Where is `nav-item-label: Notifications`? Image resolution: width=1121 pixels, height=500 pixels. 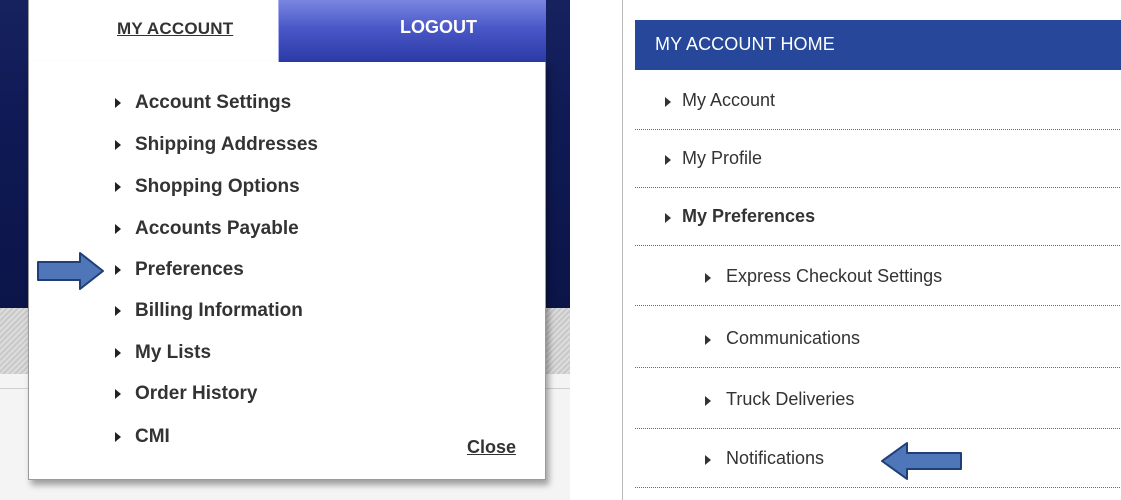 nav-item-label: Notifications is located at coordinates (775, 458).